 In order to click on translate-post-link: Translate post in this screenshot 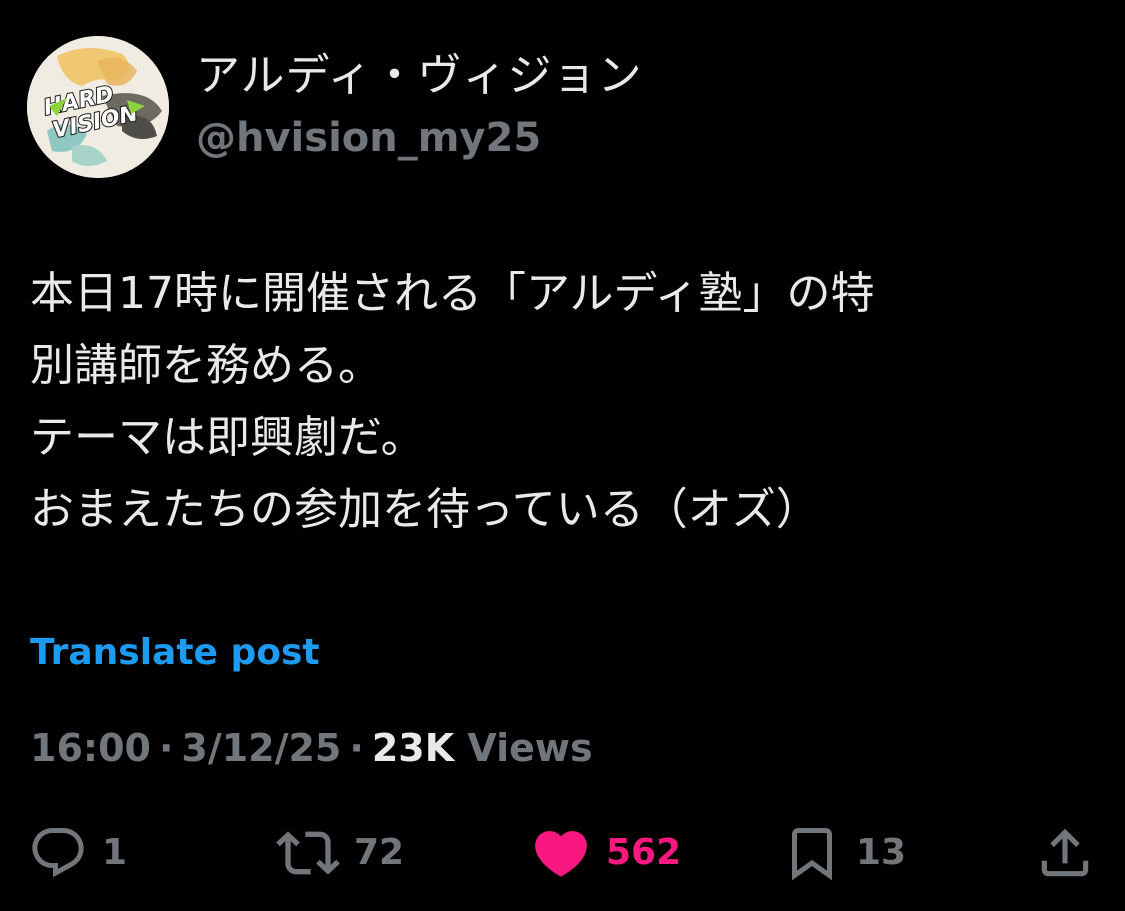, I will do `click(175, 653)`.